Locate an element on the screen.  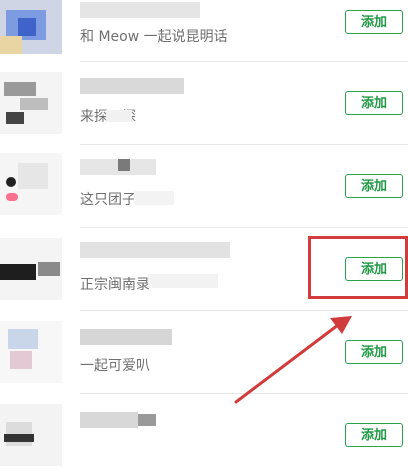
contact-subtitle: 和 Meow 一起说昆明话 is located at coordinates (154, 37).